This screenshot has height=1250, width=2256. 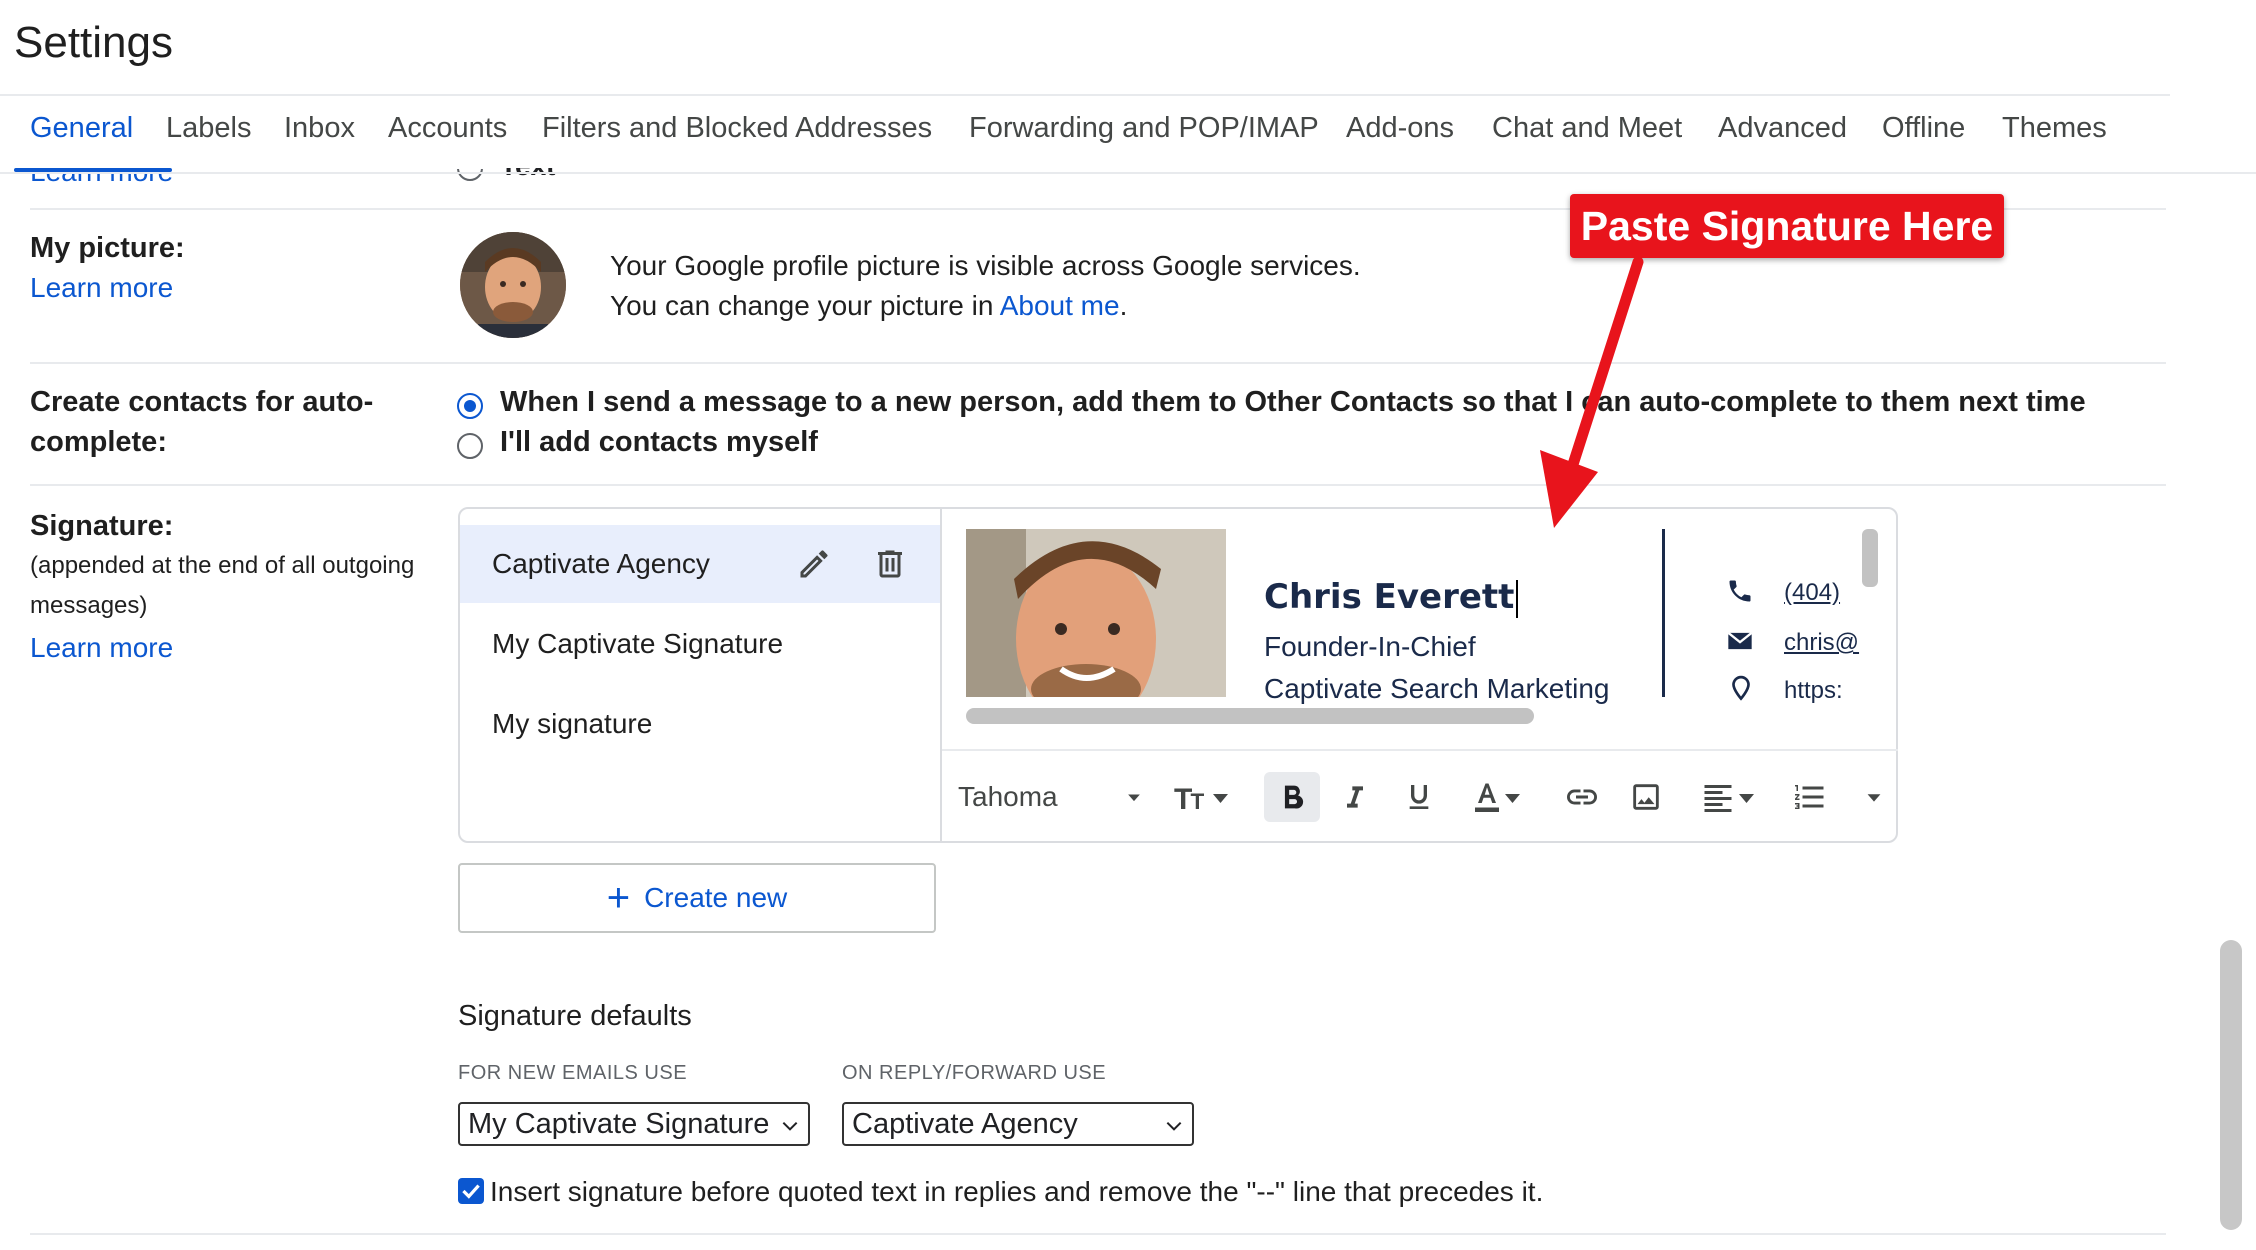 What do you see at coordinates (89, 605) in the screenshot?
I see `signature-sub-line2: messages)` at bounding box center [89, 605].